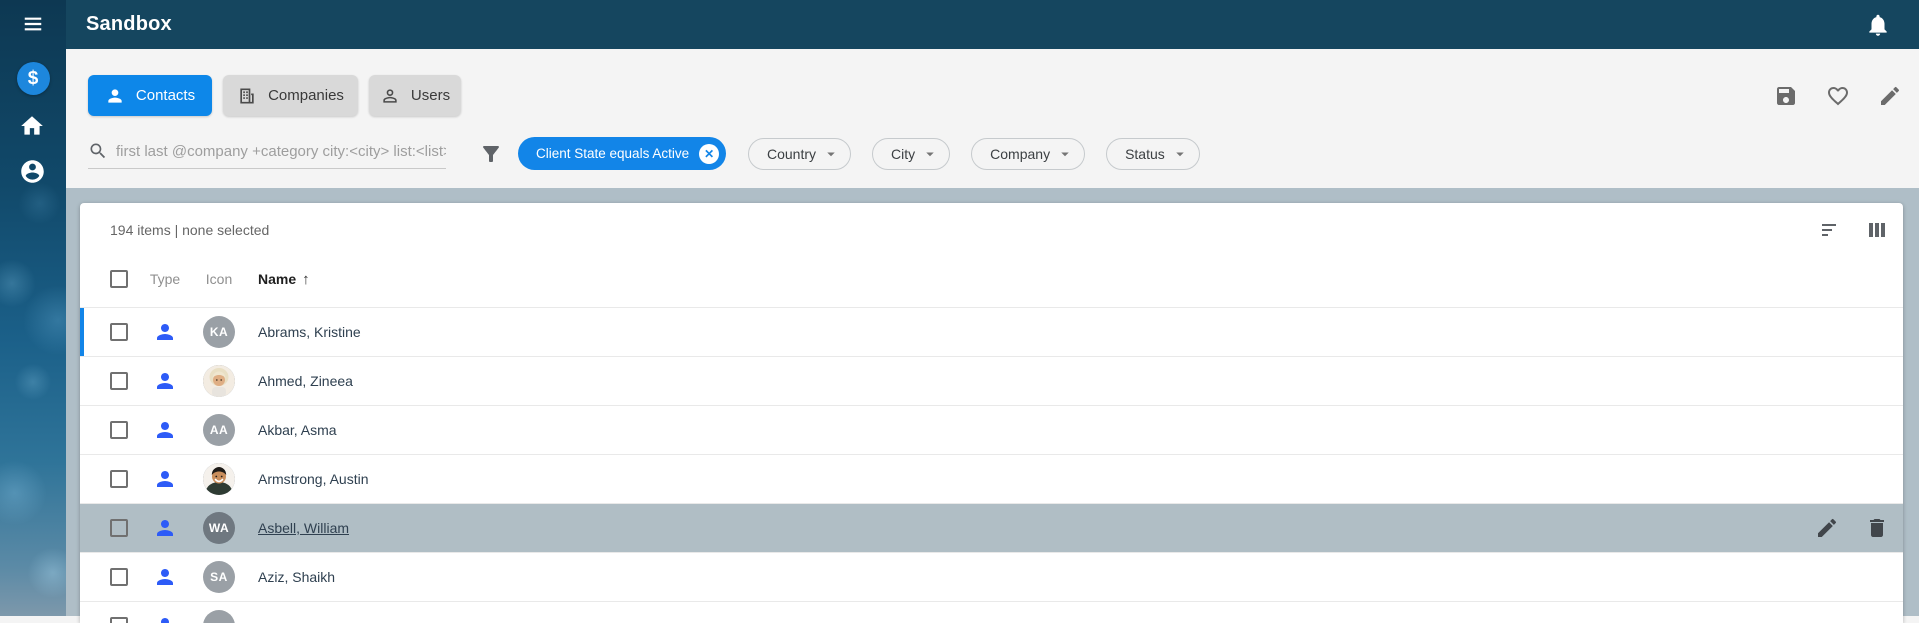 The image size is (1919, 623). What do you see at coordinates (1877, 528) in the screenshot?
I see `delete-icon` at bounding box center [1877, 528].